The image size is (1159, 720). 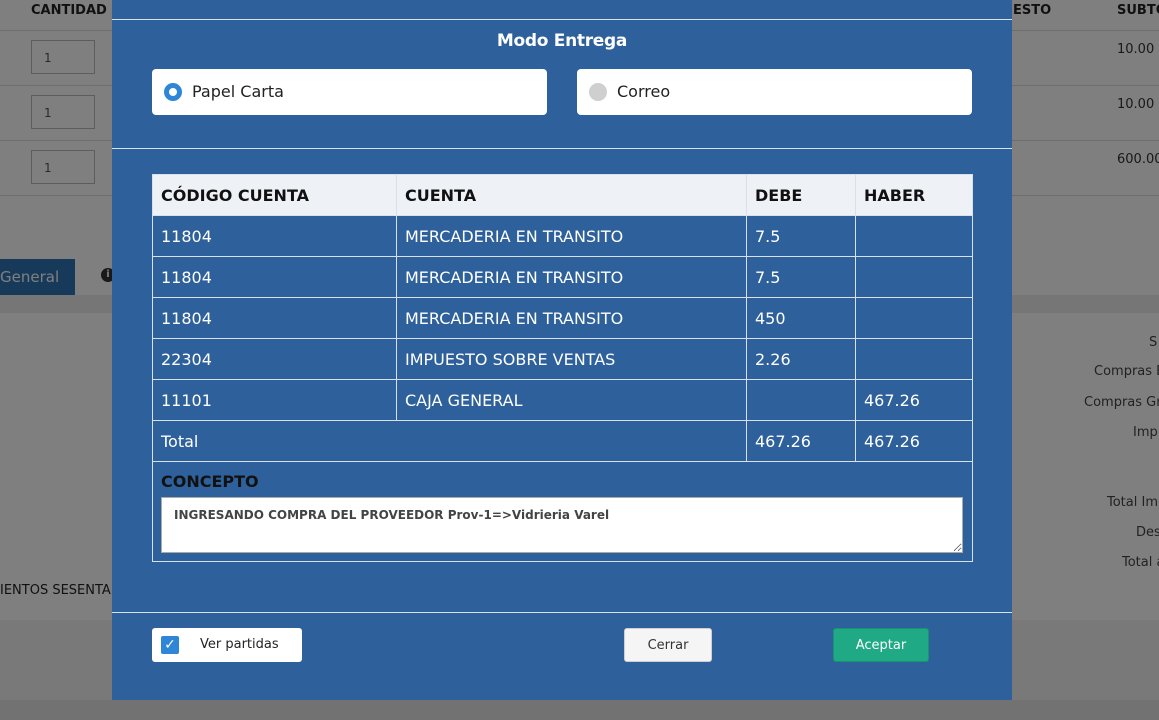 I want to click on account-code-cell: 11101, so click(x=274, y=400).